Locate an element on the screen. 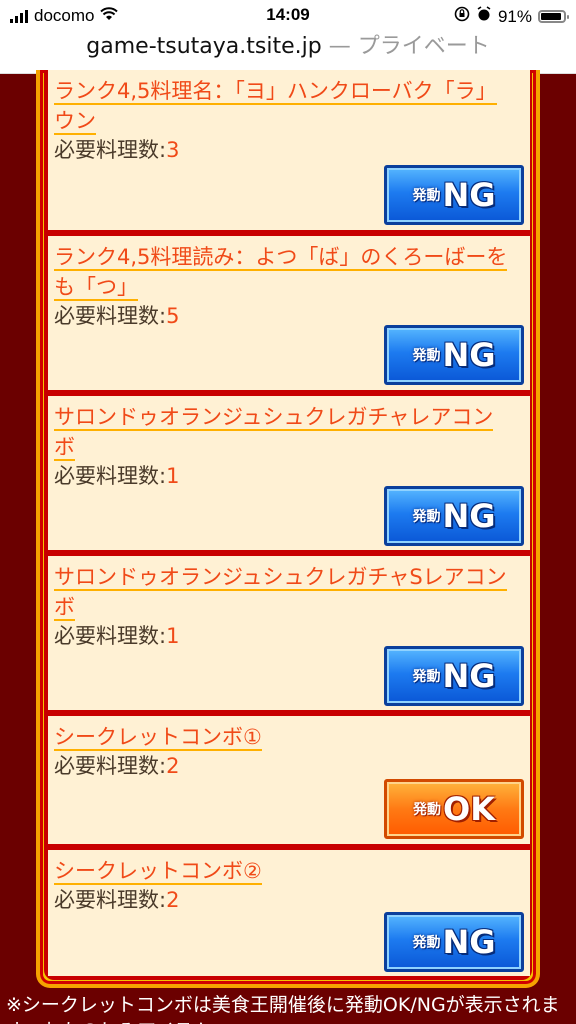  combo-card: シークレットコンボ② 必要料理数:2 発動 NG is located at coordinates (289, 913).